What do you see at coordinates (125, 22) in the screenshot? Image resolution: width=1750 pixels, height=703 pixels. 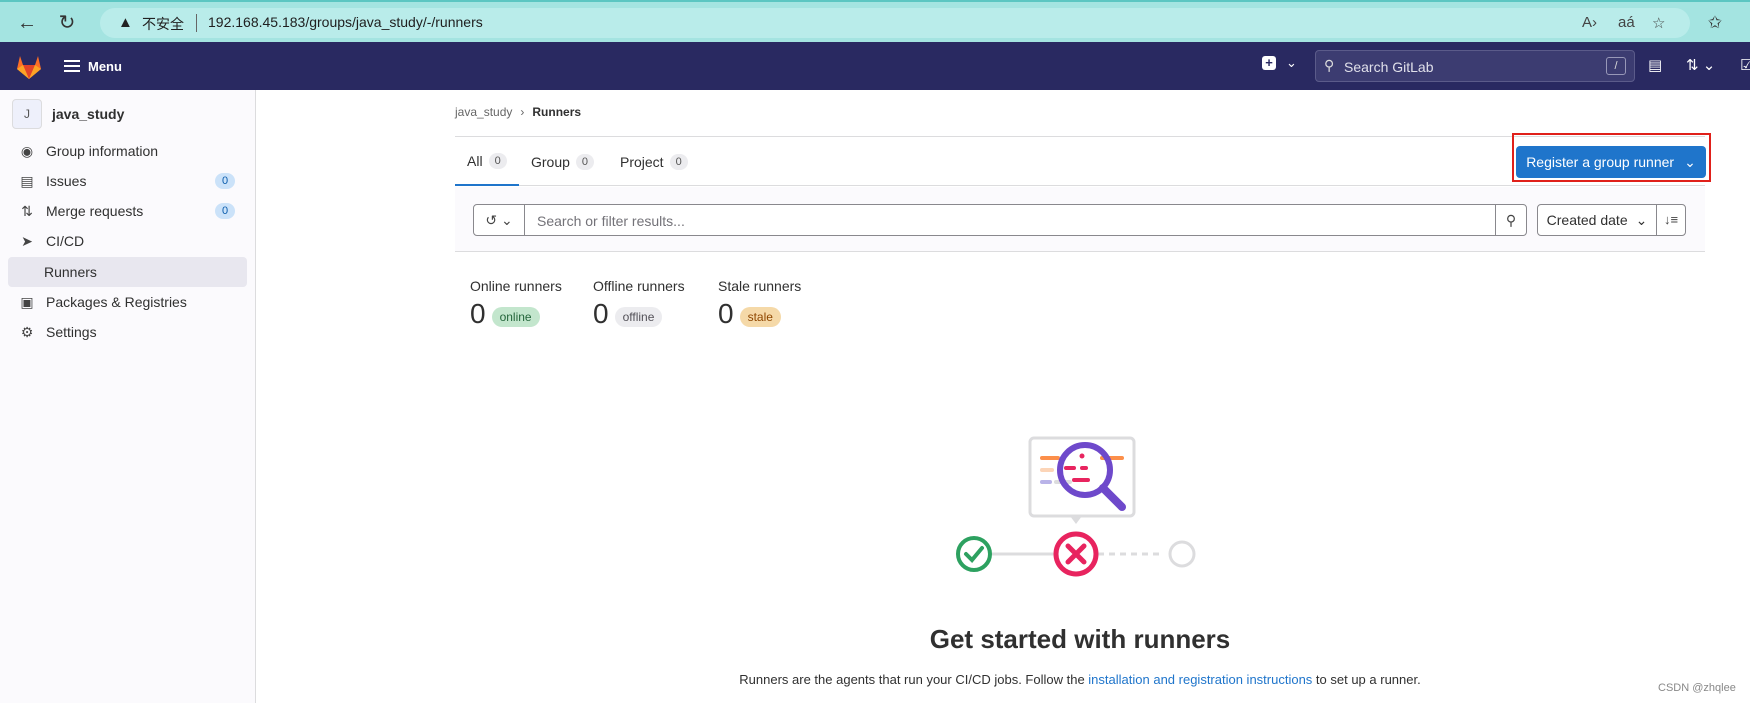 I see `warning-icon: ▲` at bounding box center [125, 22].